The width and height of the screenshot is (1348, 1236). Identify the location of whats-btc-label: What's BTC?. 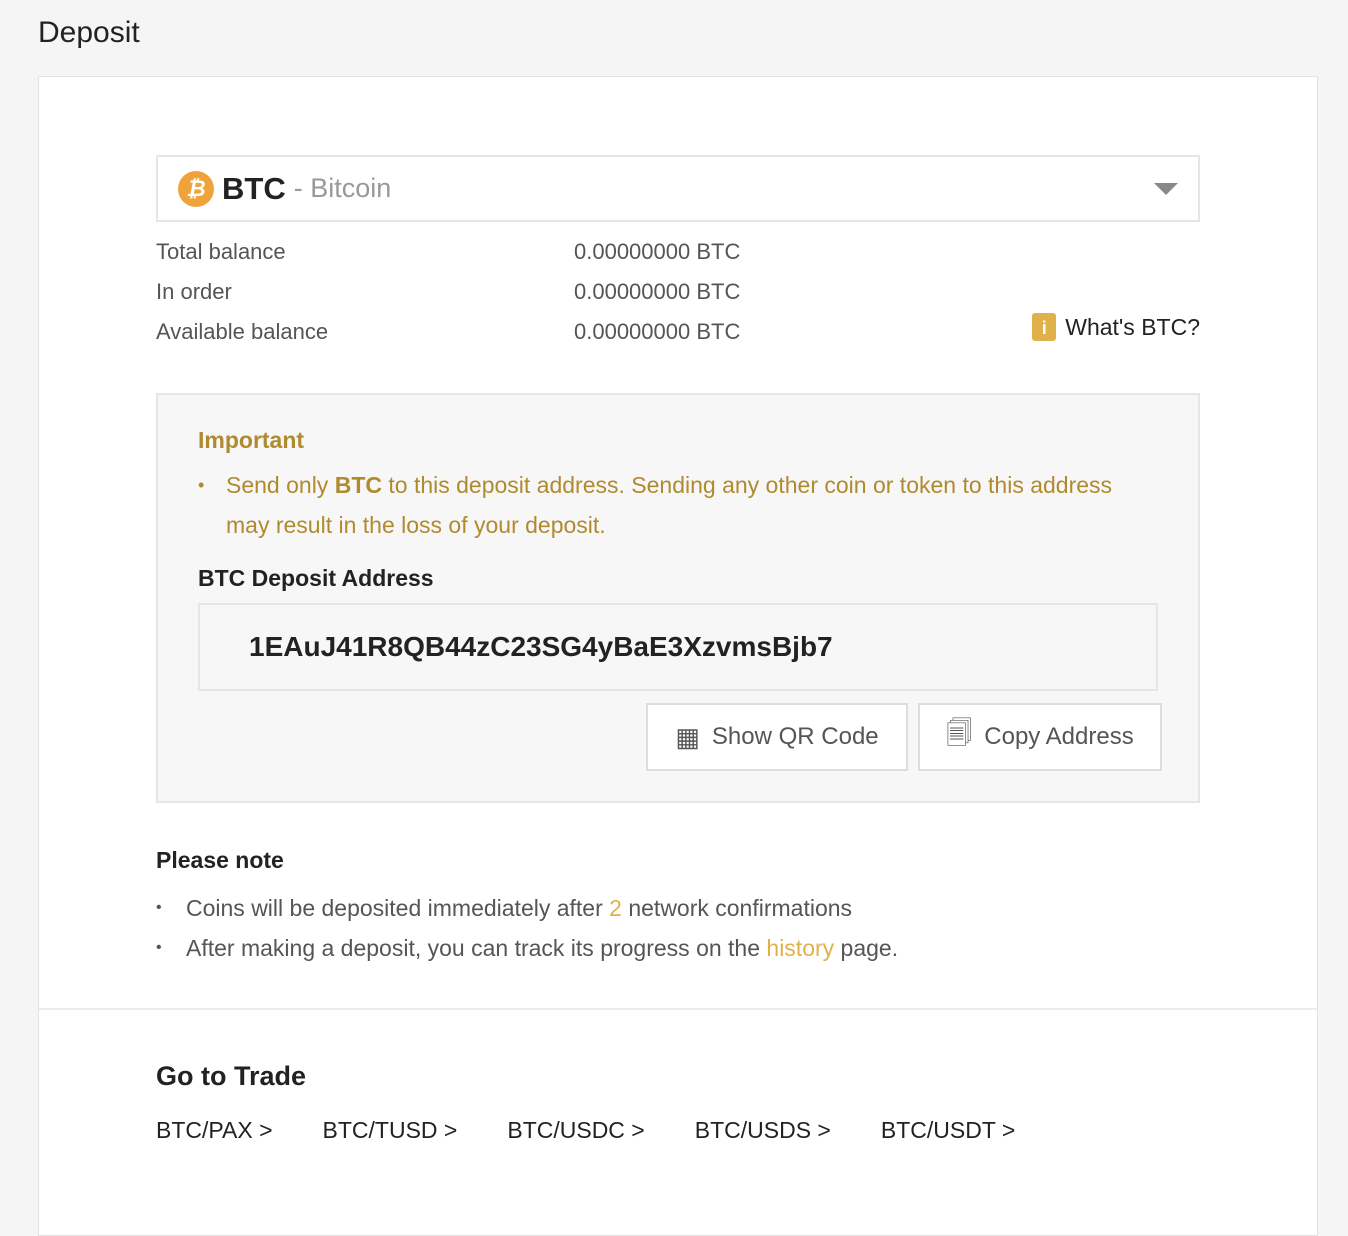
(1132, 326).